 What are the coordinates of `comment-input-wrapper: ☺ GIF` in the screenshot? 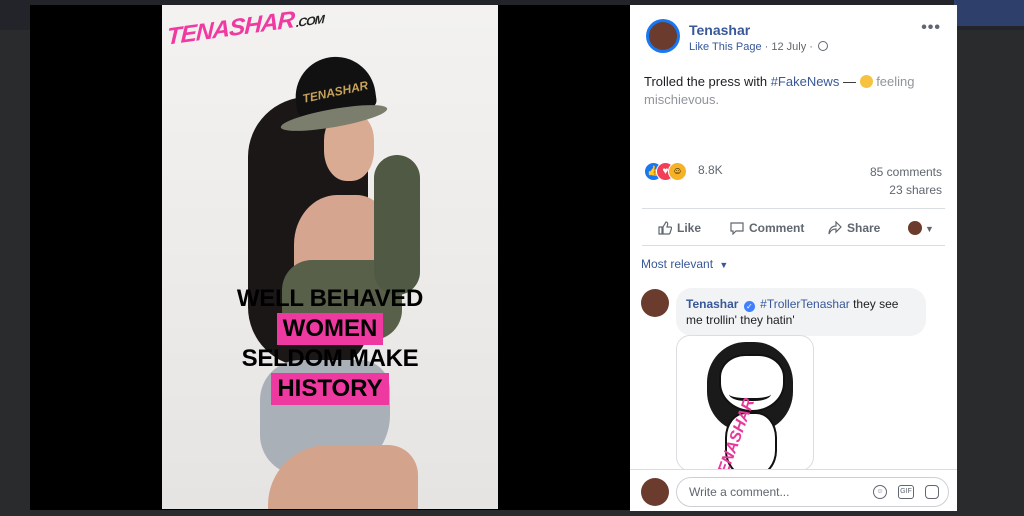 It's located at (812, 492).